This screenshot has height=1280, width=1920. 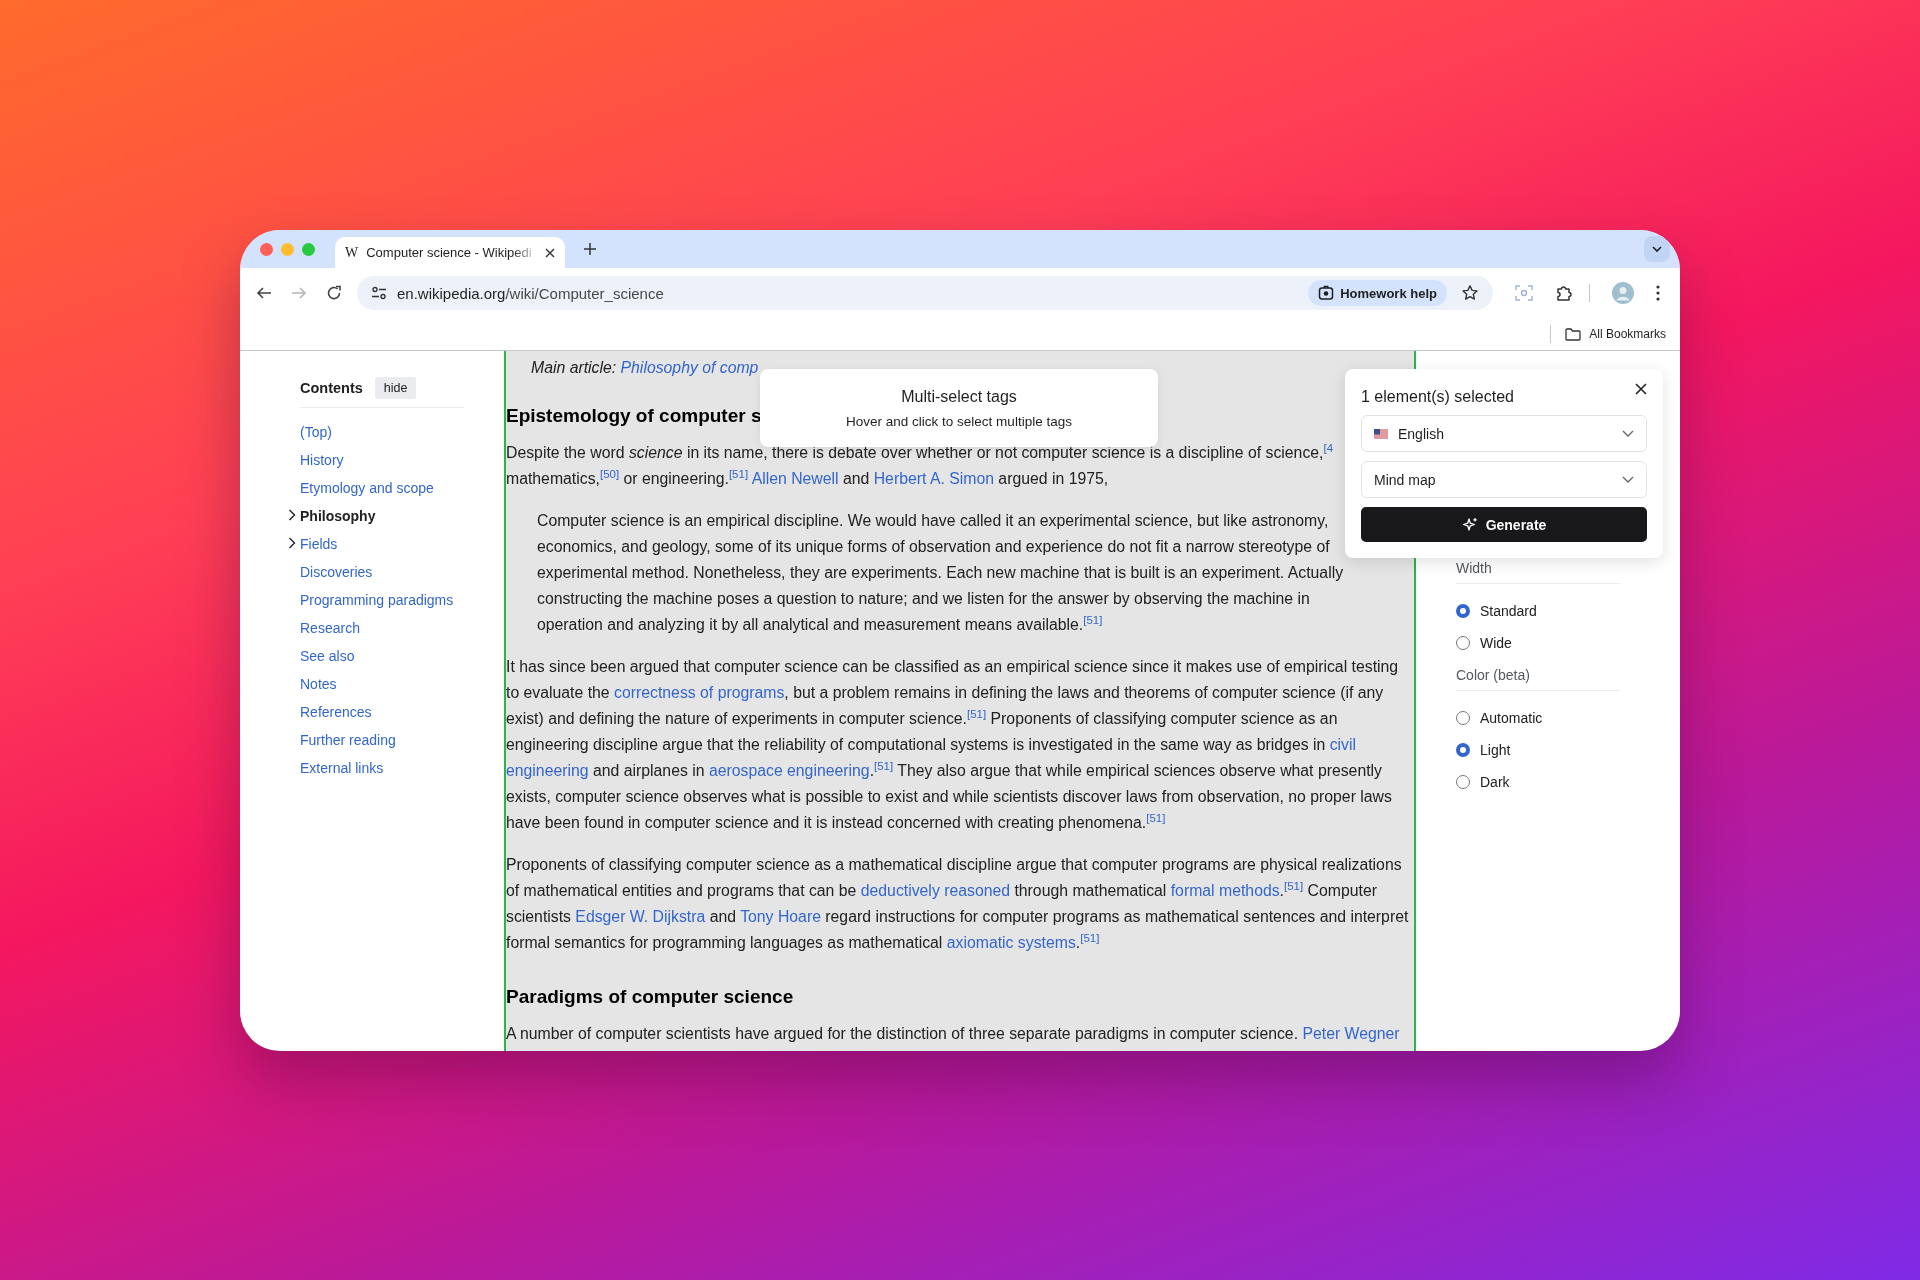 I want to click on tab-title: Computer science - Wikipedi, so click(x=449, y=252).